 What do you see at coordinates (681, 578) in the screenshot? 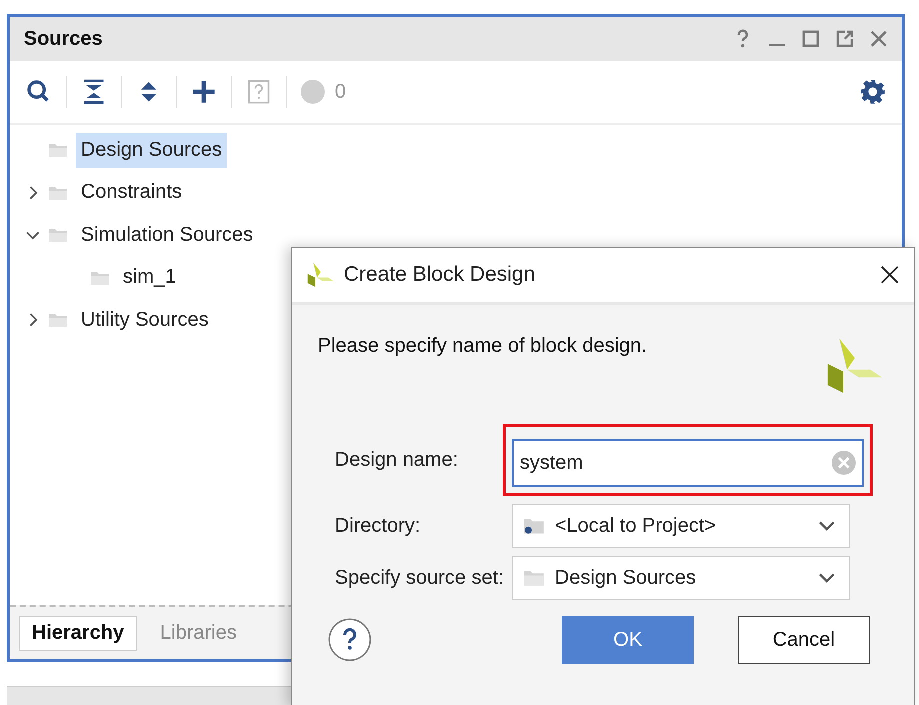
I see `dropdown-field: Design Sources` at bounding box center [681, 578].